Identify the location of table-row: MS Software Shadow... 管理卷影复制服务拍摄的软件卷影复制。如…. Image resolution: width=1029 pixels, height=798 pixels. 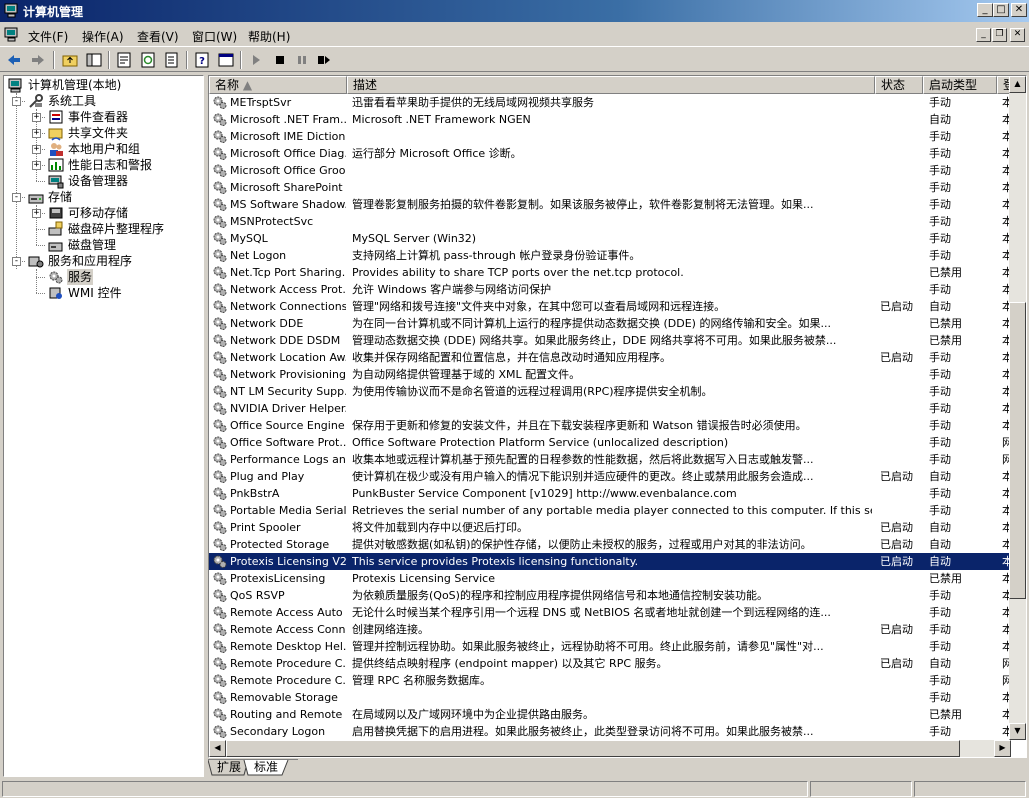
(609, 204).